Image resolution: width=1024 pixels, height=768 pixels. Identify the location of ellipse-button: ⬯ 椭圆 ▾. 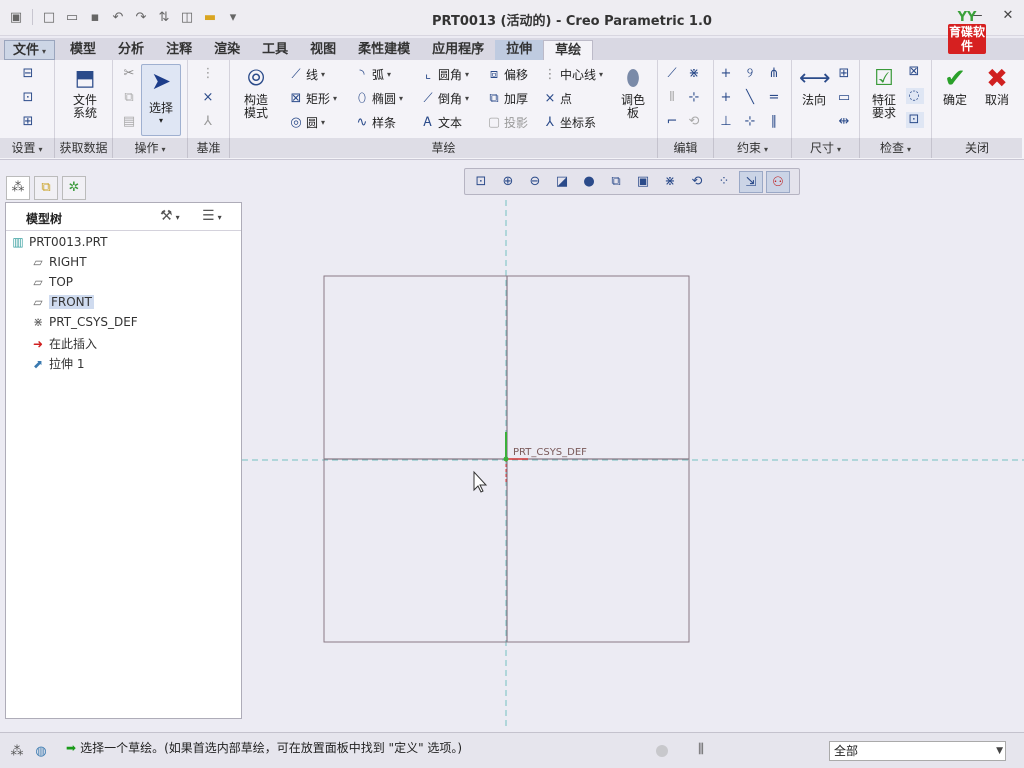
(378, 98).